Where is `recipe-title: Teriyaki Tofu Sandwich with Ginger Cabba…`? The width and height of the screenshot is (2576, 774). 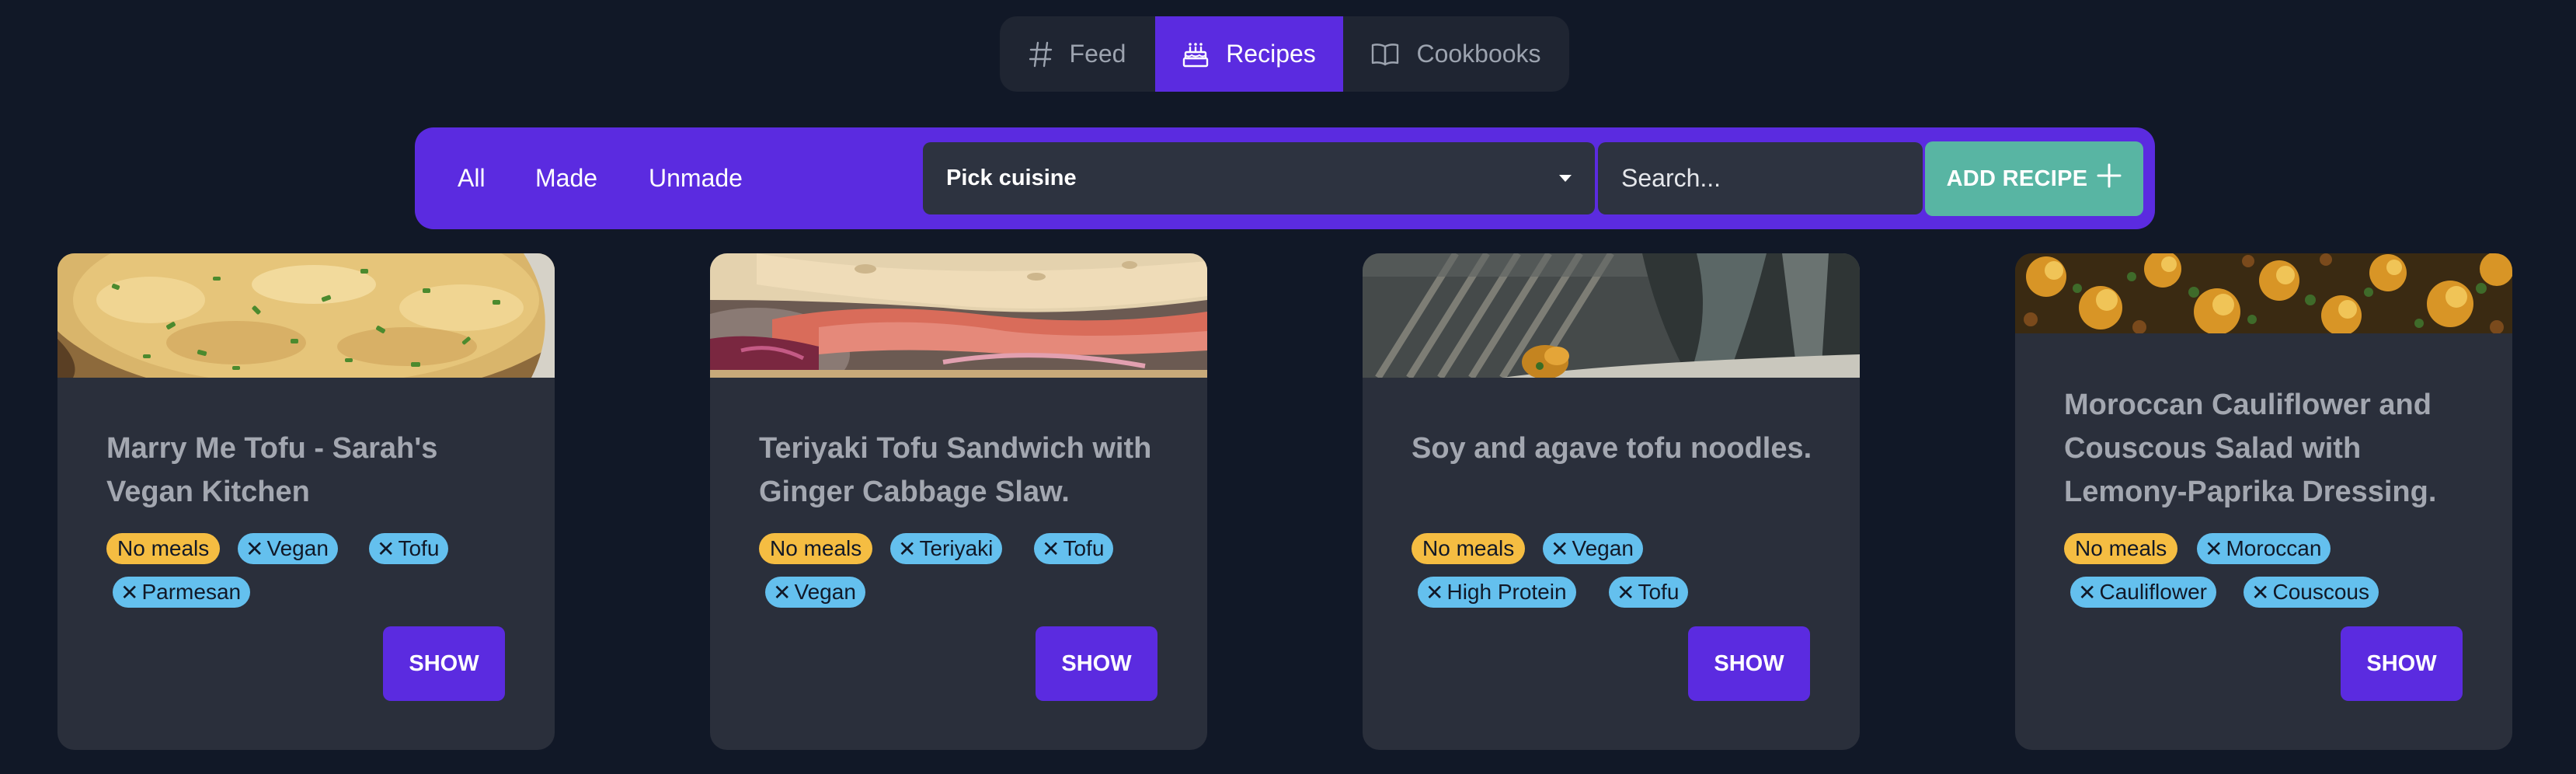 recipe-title: Teriyaki Tofu Sandwich with Ginger Cabba… is located at coordinates (955, 470).